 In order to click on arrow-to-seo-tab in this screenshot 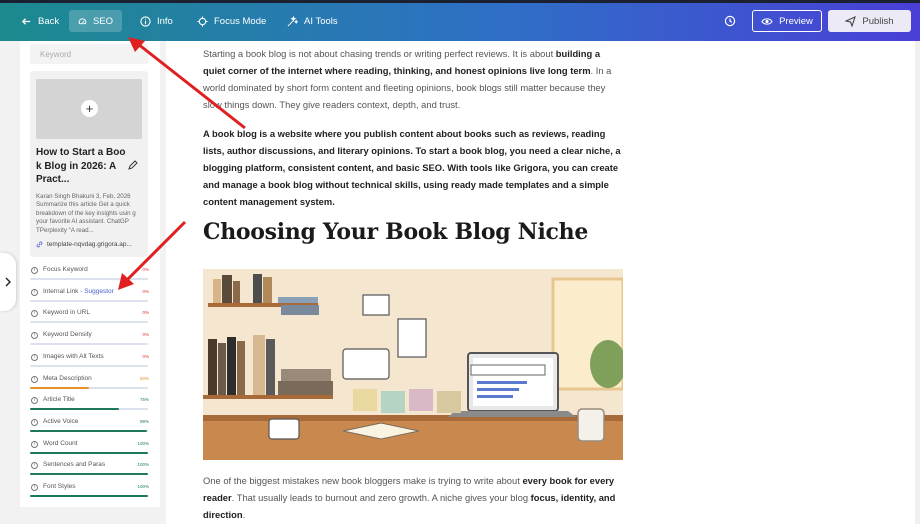, I will do `click(191, 86)`.